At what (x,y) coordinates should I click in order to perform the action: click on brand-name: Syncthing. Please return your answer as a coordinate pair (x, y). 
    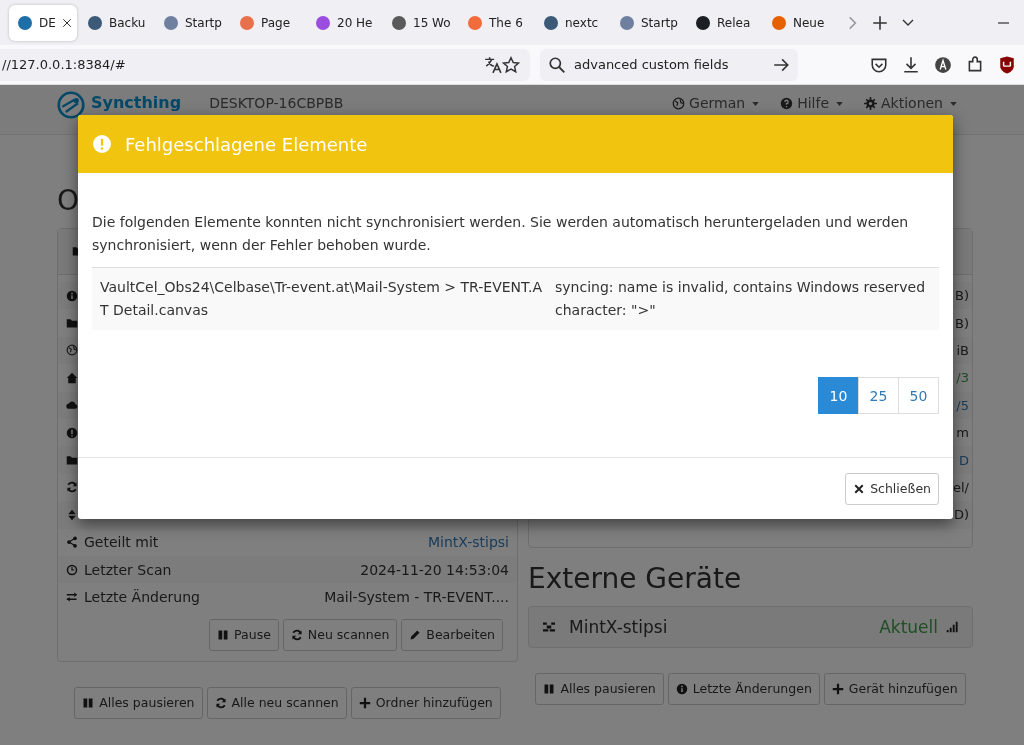
    Looking at the image, I should click on (136, 103).